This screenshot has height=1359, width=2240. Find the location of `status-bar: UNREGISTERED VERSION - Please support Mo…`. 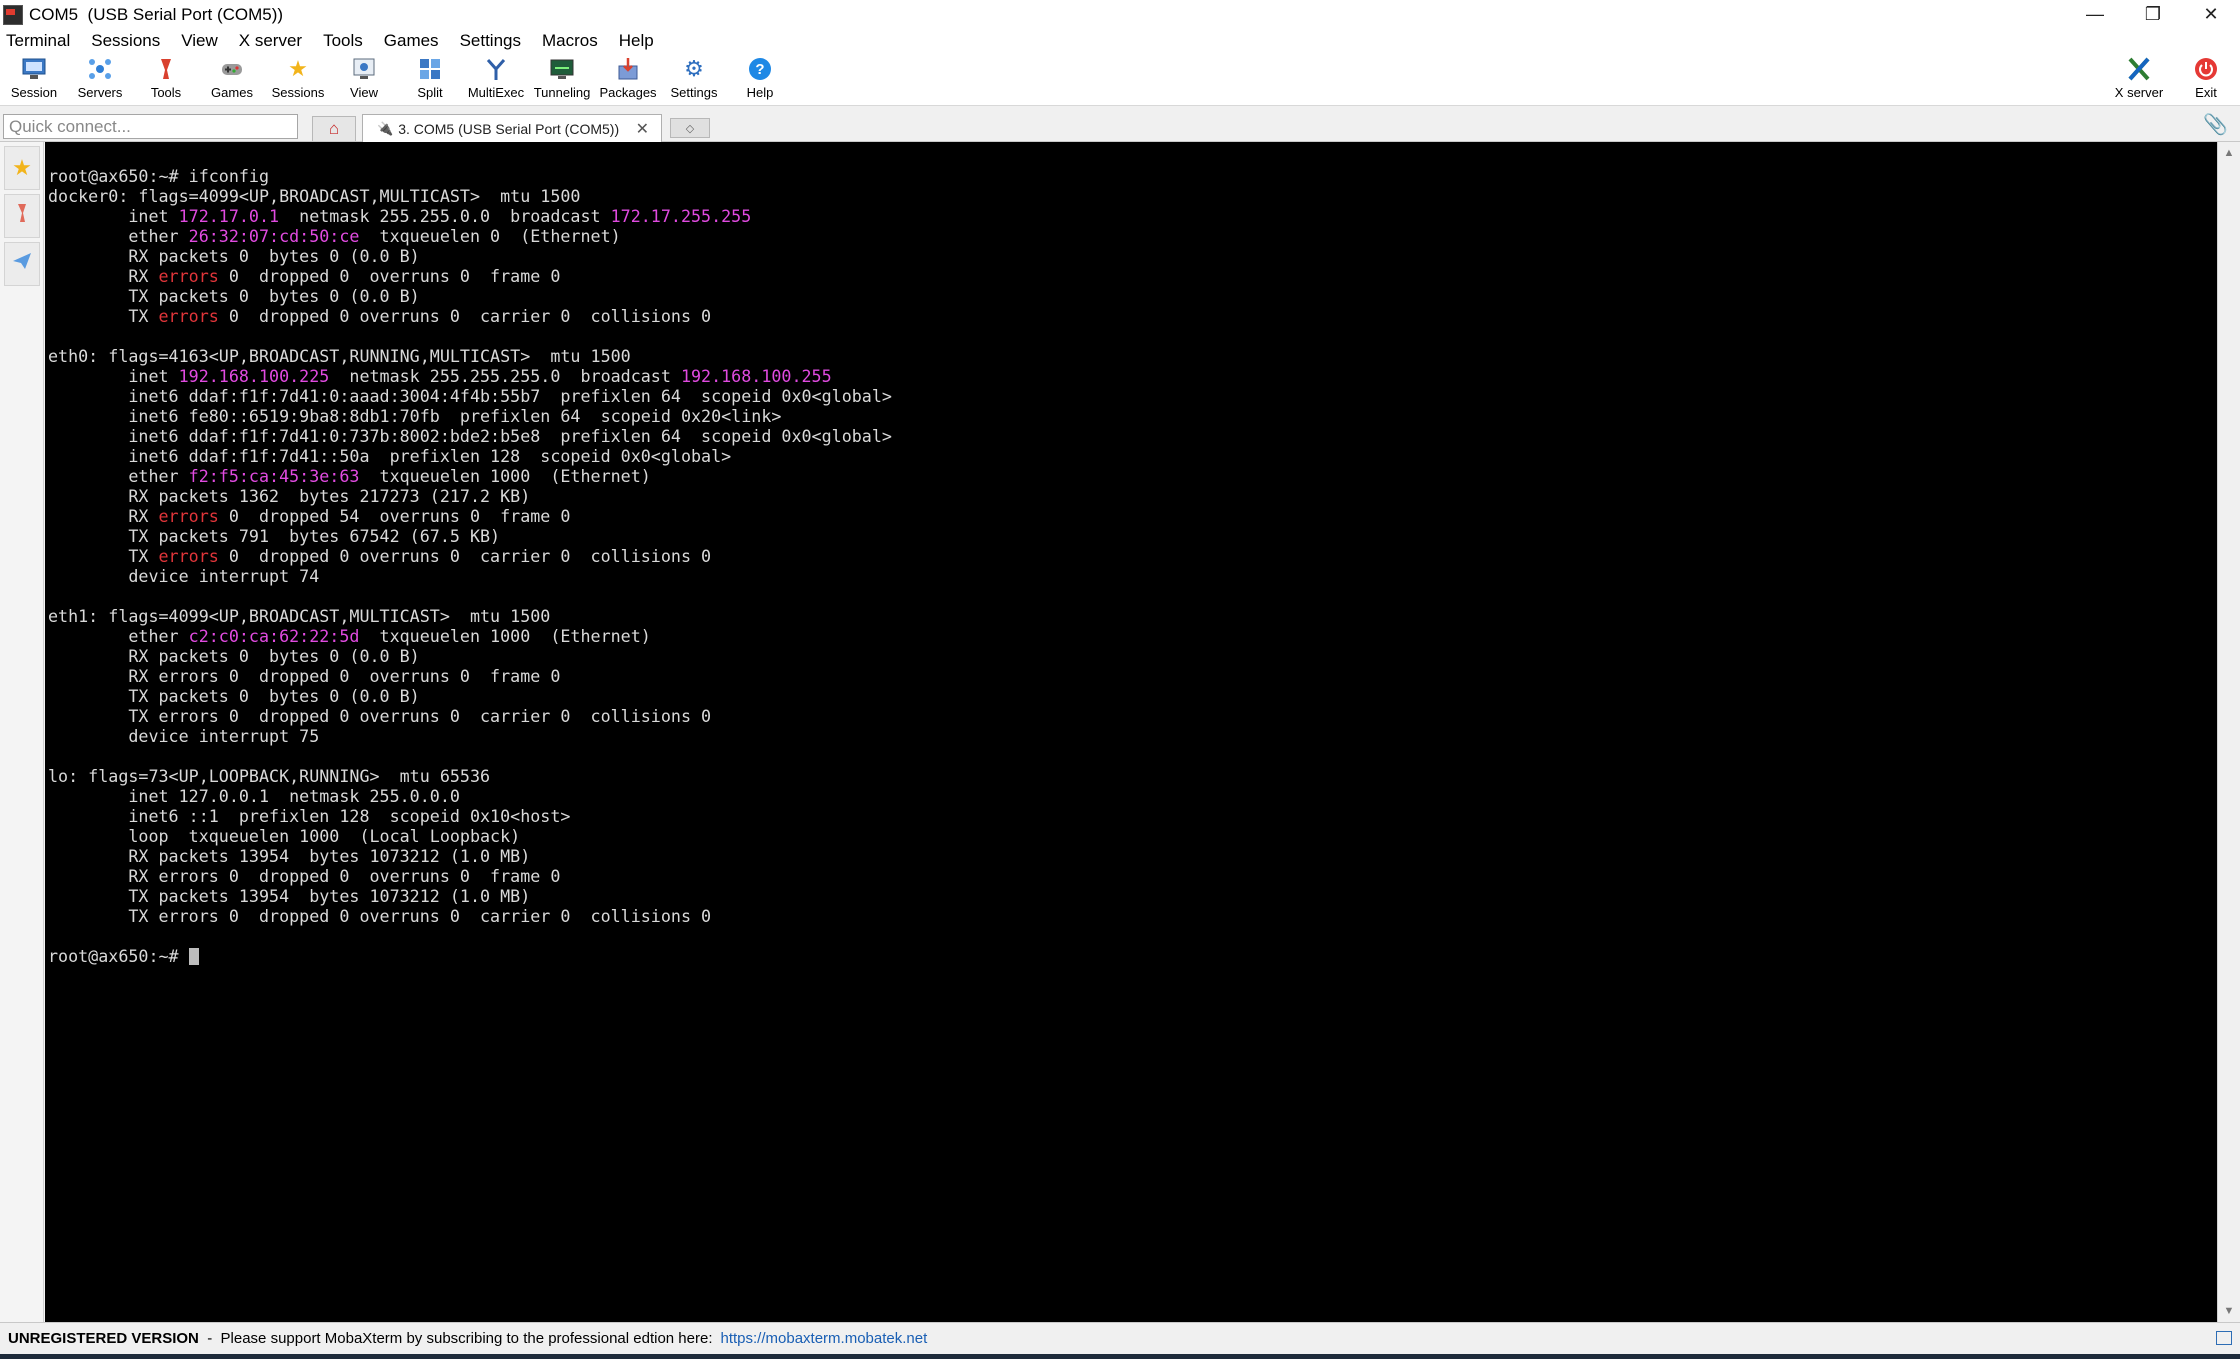

status-bar: UNREGISTERED VERSION - Please support Mo… is located at coordinates (1120, 1338).